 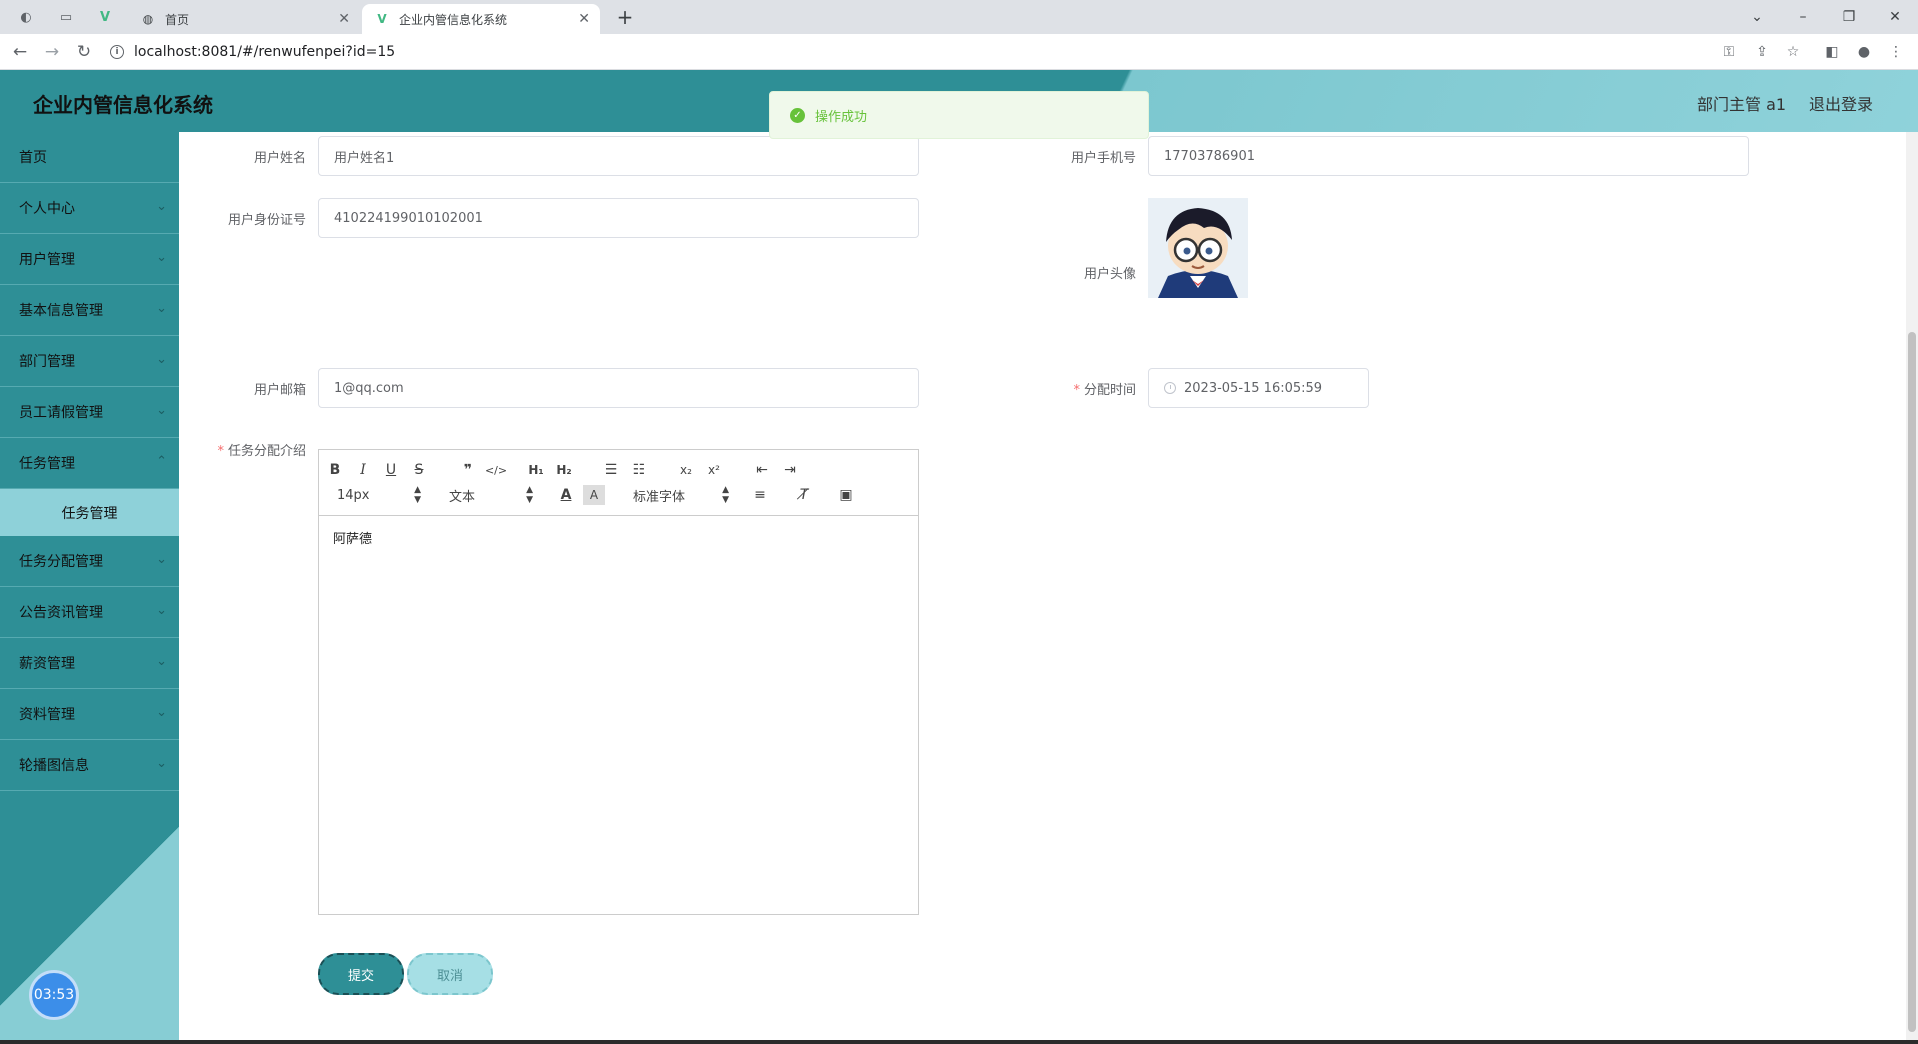 I want to click on minimize-icon: –, so click(x=1803, y=17).